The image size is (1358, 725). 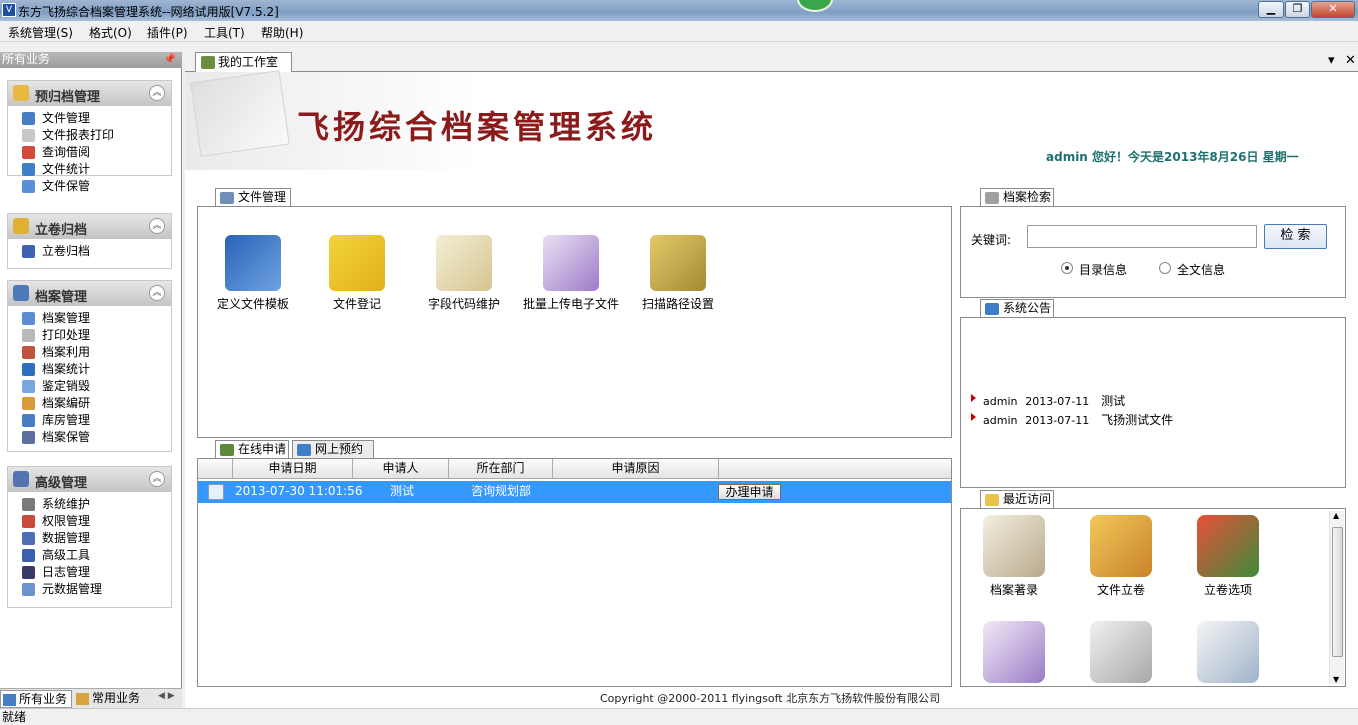 What do you see at coordinates (110, 699) in the screenshot?
I see `tab-common-business: 常用业务` at bounding box center [110, 699].